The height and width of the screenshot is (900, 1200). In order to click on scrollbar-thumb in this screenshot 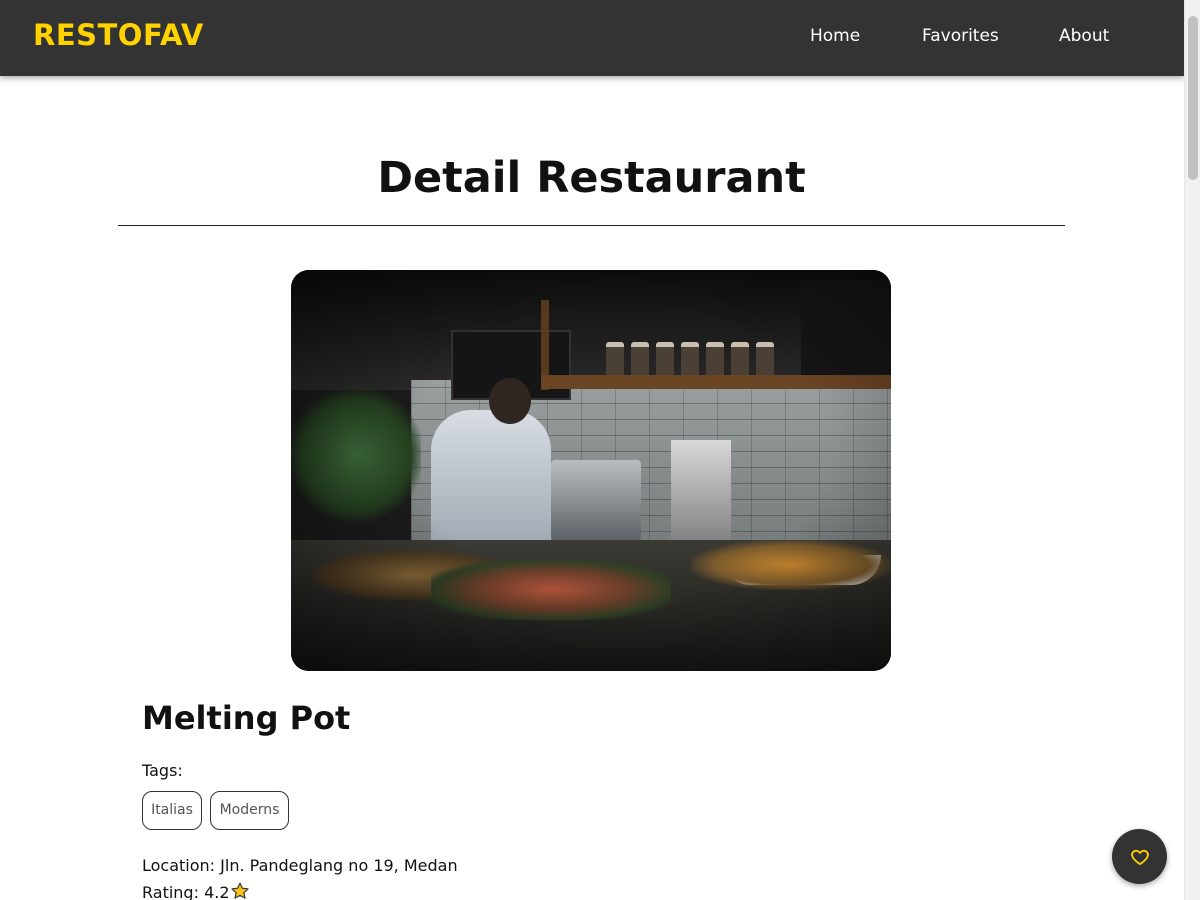, I will do `click(1193, 98)`.